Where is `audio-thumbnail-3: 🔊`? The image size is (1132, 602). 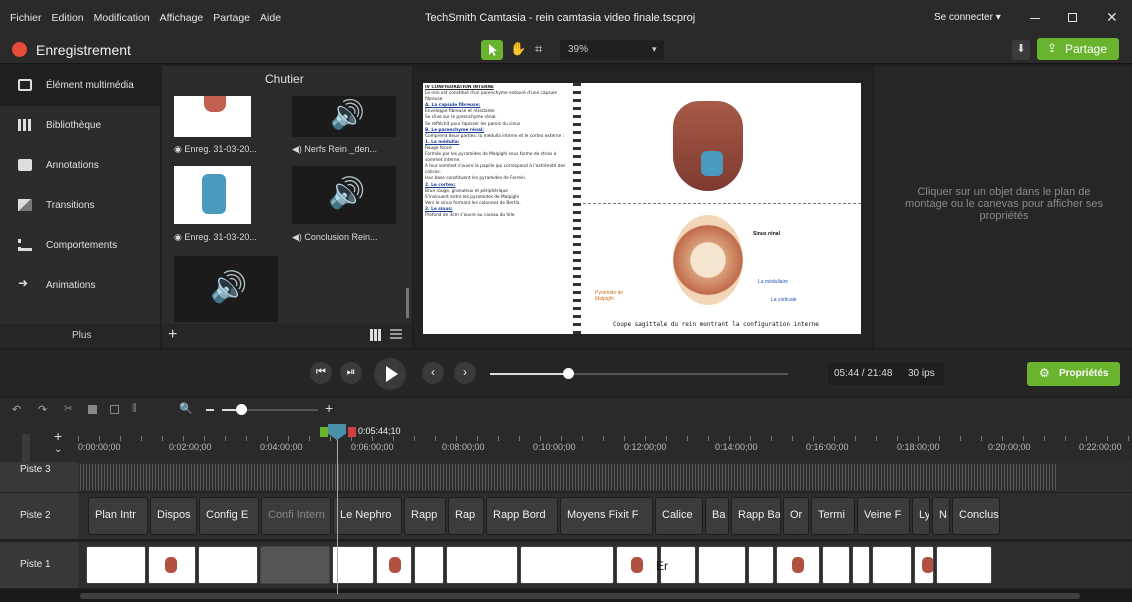 audio-thumbnail-3: 🔊 is located at coordinates (226, 289).